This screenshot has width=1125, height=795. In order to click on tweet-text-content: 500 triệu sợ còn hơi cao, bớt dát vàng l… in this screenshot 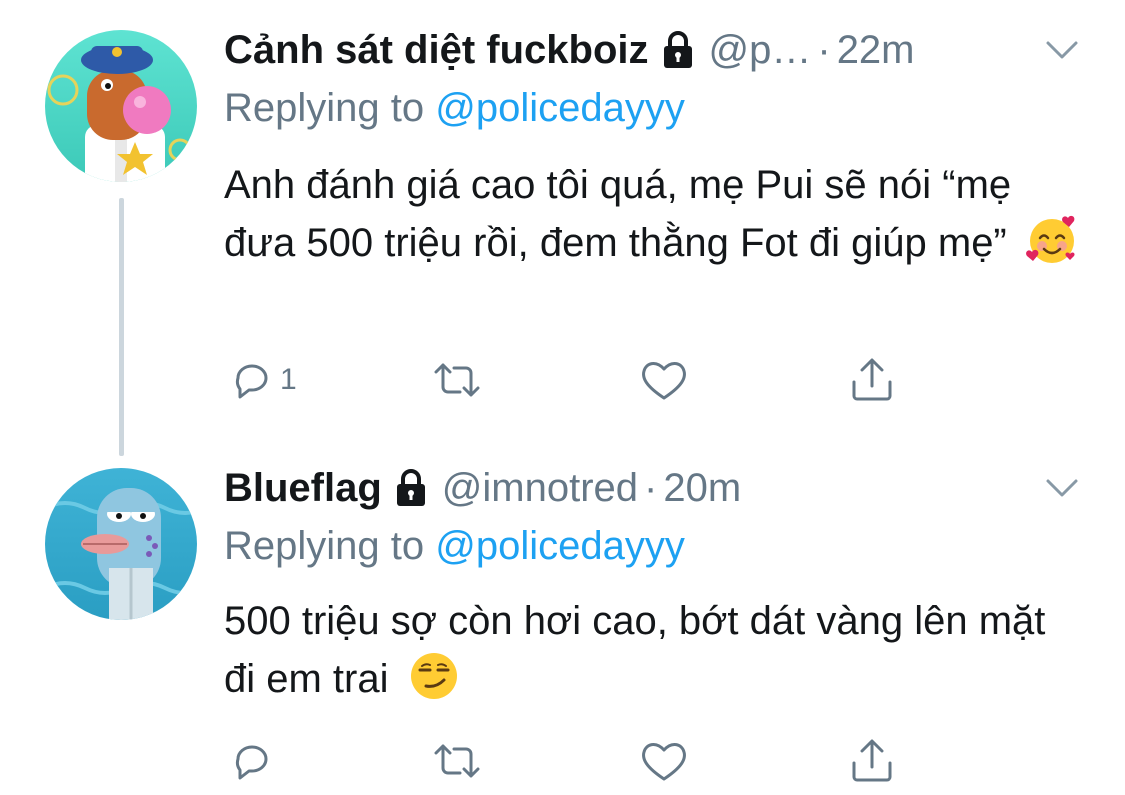, I will do `click(635, 650)`.